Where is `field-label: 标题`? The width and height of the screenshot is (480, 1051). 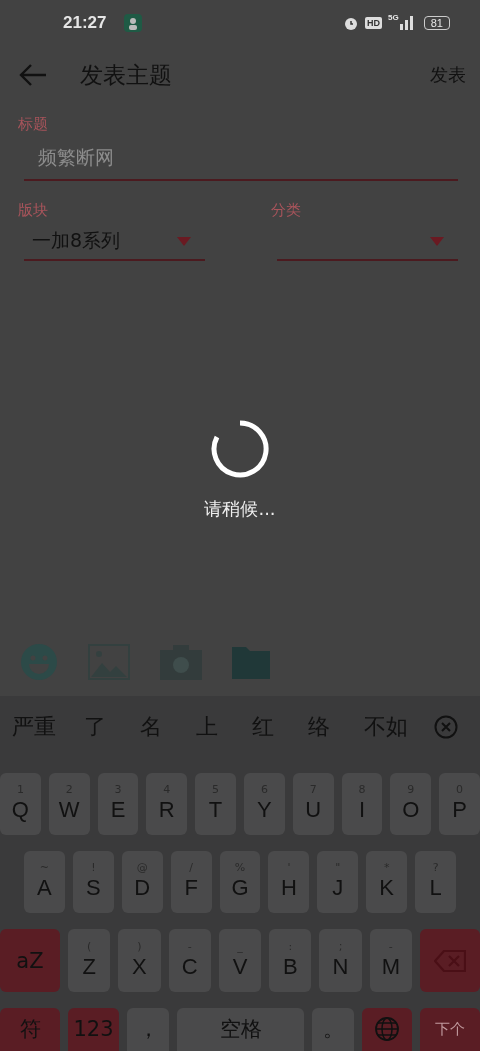 field-label: 标题 is located at coordinates (33, 125).